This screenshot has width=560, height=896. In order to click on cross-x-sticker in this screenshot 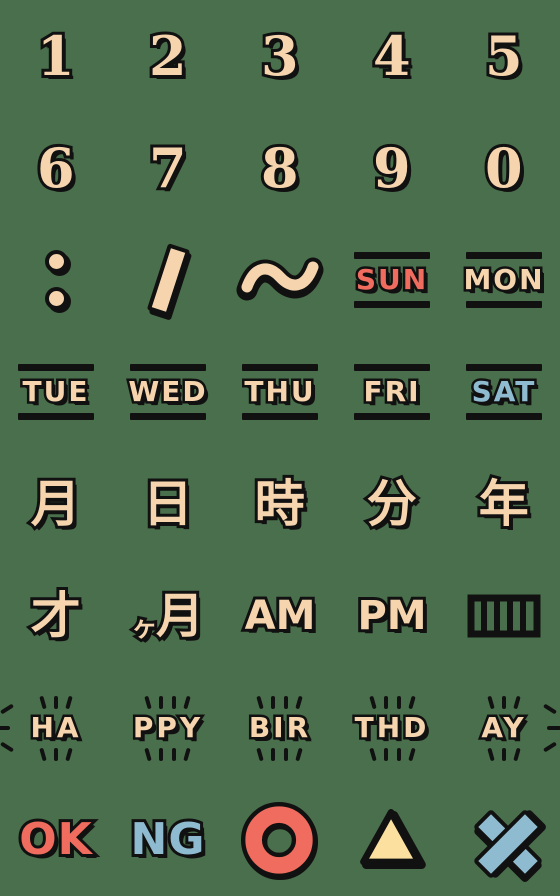, I will do `click(504, 840)`.